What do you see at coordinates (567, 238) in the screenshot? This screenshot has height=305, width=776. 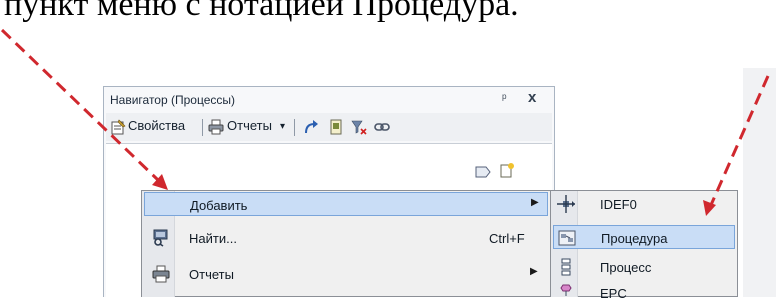 I see `procedure-icon` at bounding box center [567, 238].